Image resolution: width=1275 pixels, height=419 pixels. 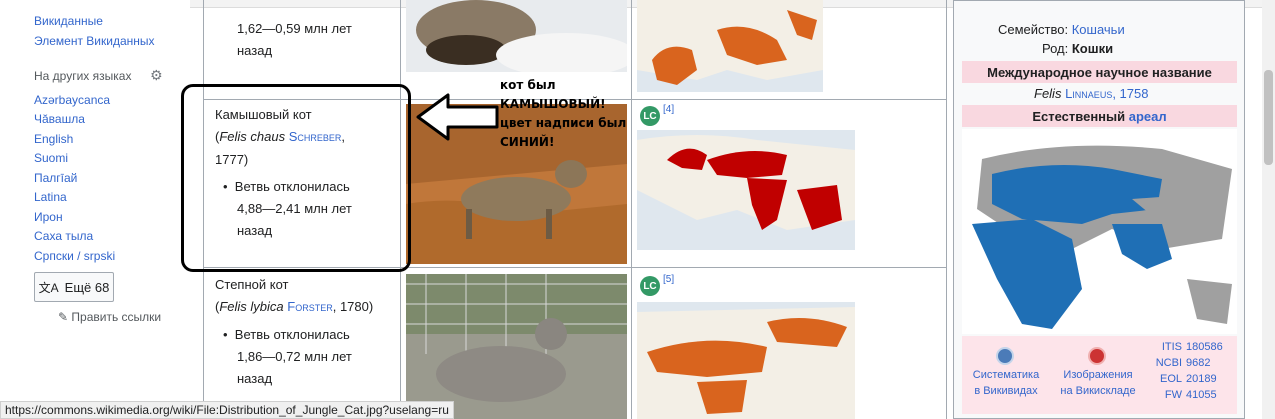 I want to click on author-link: Linnaeus, so click(x=1088, y=93).